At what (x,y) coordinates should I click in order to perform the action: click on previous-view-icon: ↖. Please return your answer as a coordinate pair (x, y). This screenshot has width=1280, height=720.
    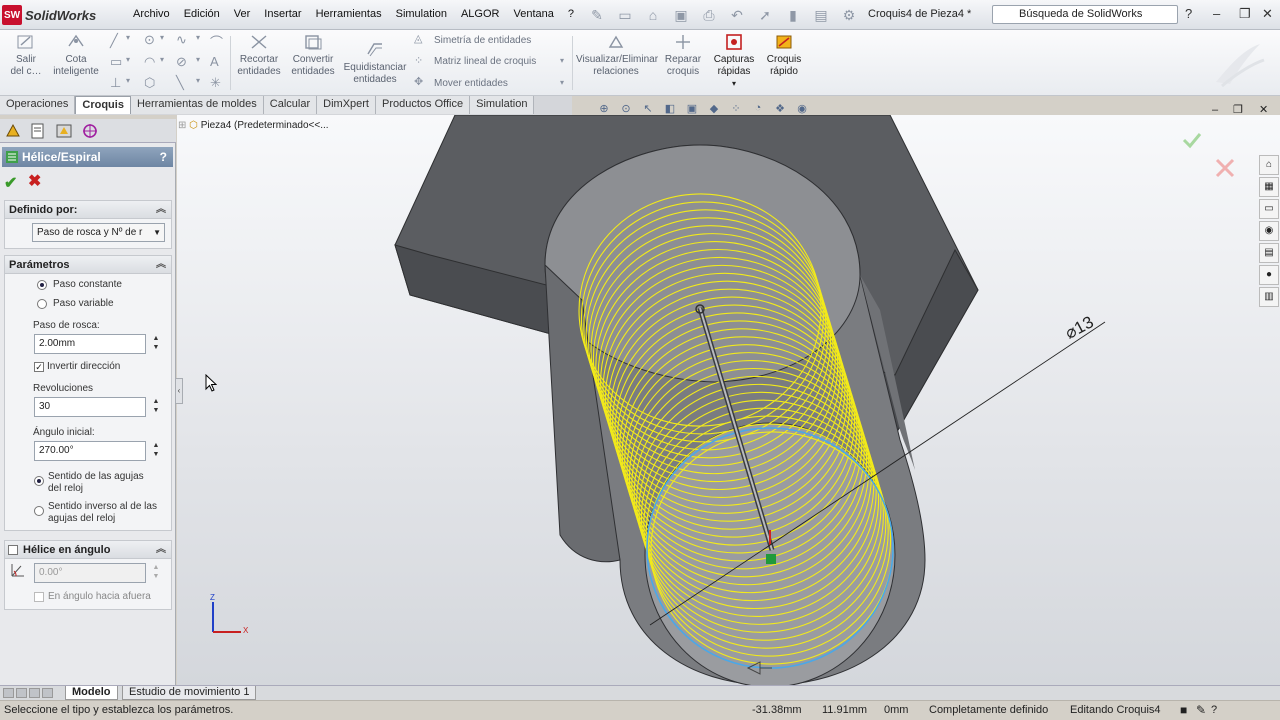
    Looking at the image, I should click on (648, 109).